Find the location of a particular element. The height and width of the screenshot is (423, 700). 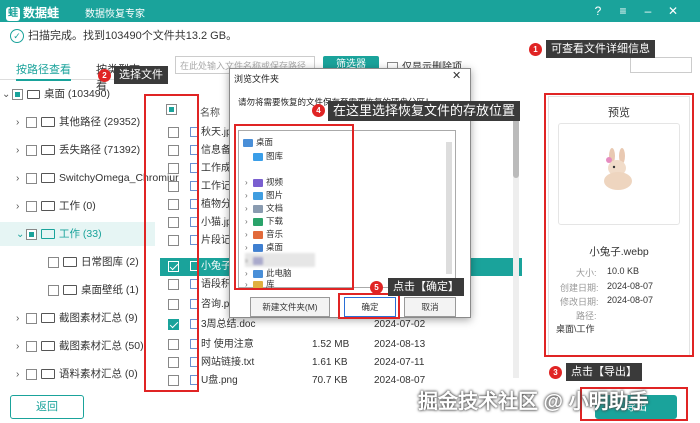

annotation-number: 3 is located at coordinates (555, 372).